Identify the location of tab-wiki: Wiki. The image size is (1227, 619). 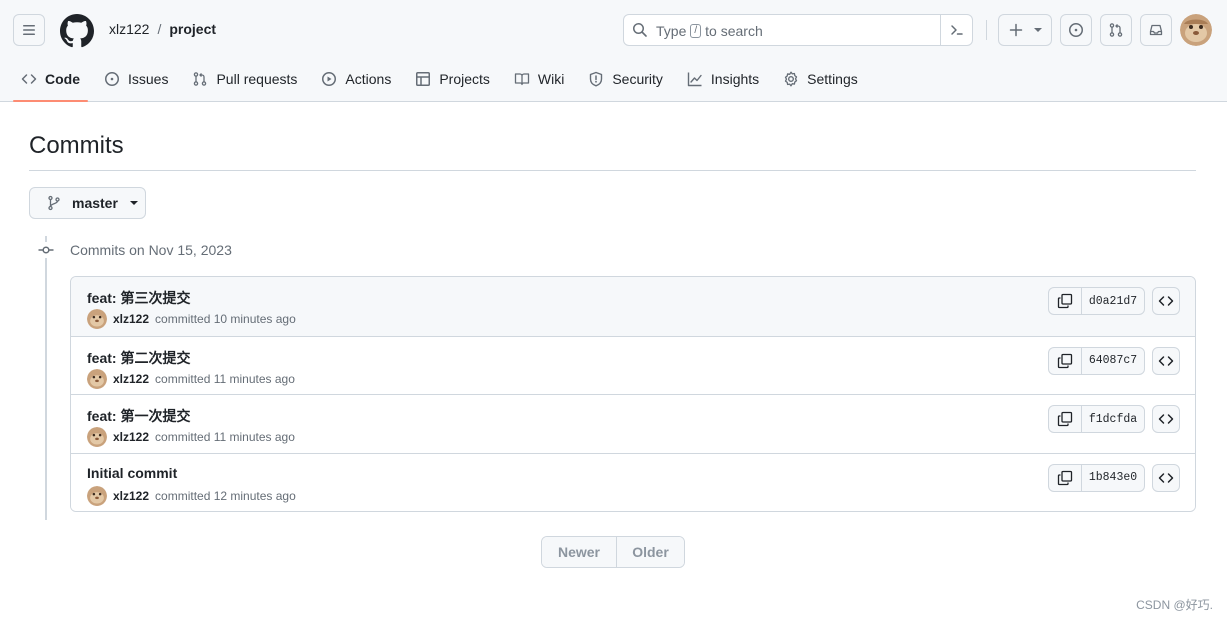
(539, 79).